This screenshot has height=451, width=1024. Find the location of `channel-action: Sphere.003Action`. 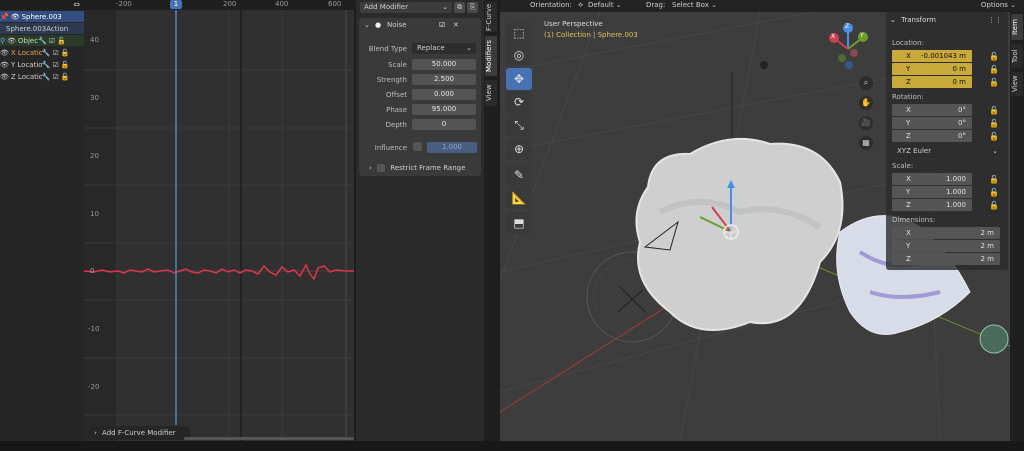

channel-action: Sphere.003Action is located at coordinates (42, 28).